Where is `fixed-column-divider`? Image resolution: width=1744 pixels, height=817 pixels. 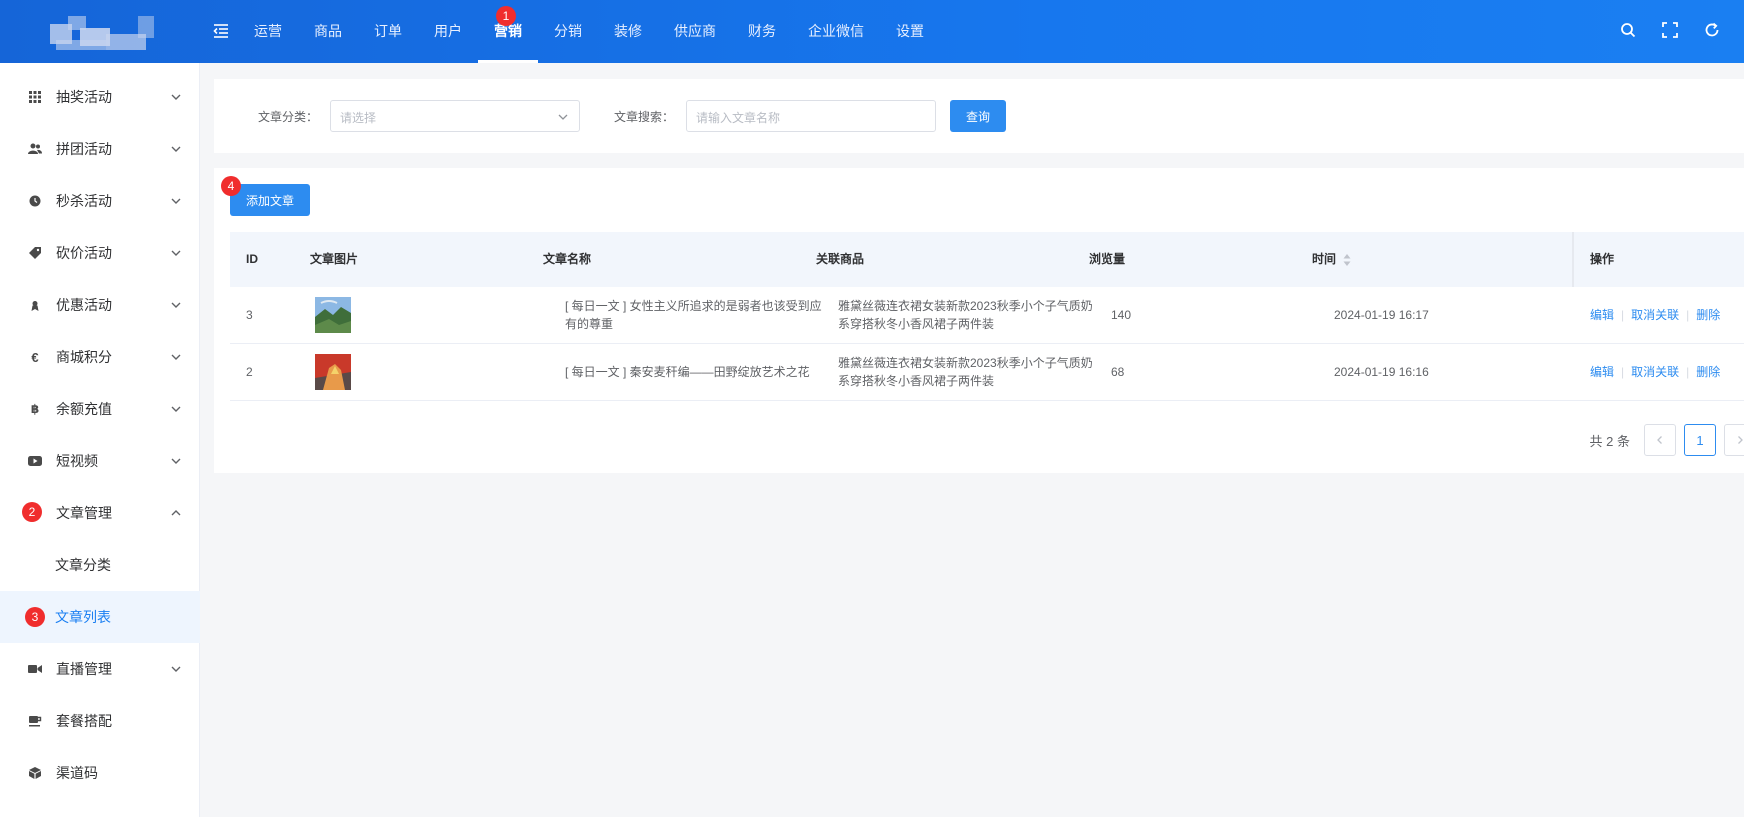
fixed-column-divider is located at coordinates (1573, 259).